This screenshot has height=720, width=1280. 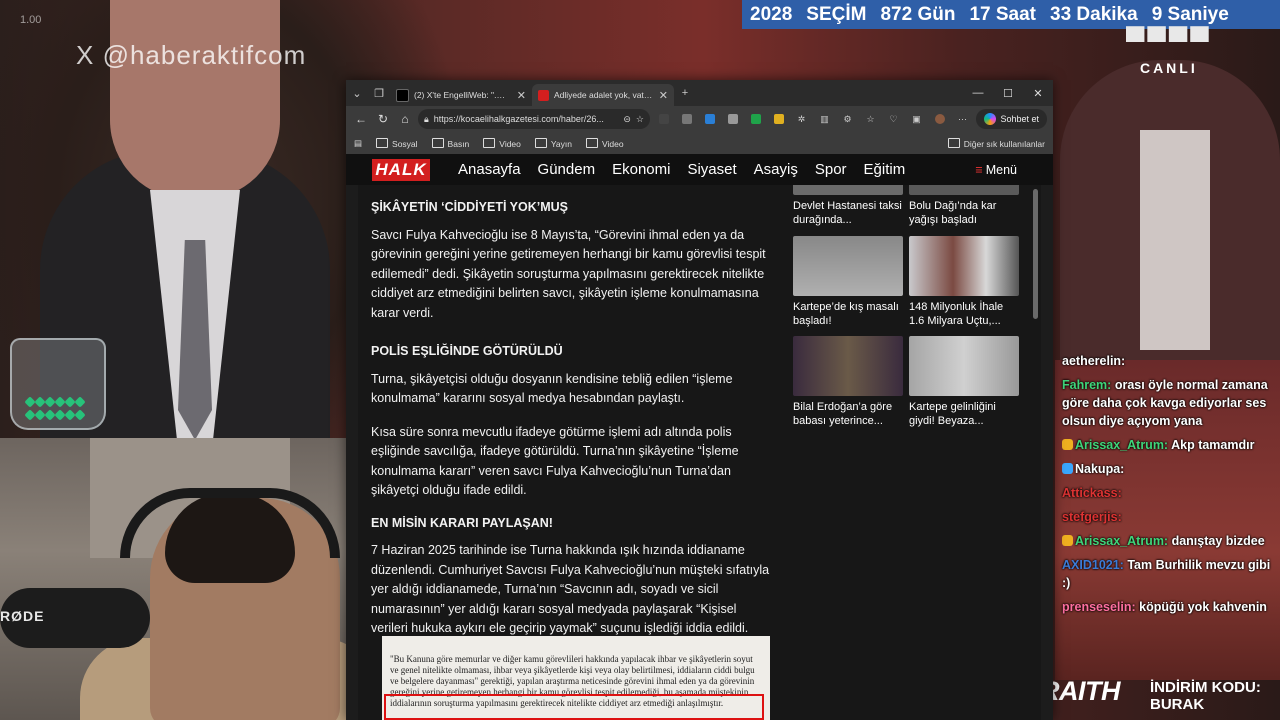 I want to click on copilot-icon, so click(x=990, y=119).